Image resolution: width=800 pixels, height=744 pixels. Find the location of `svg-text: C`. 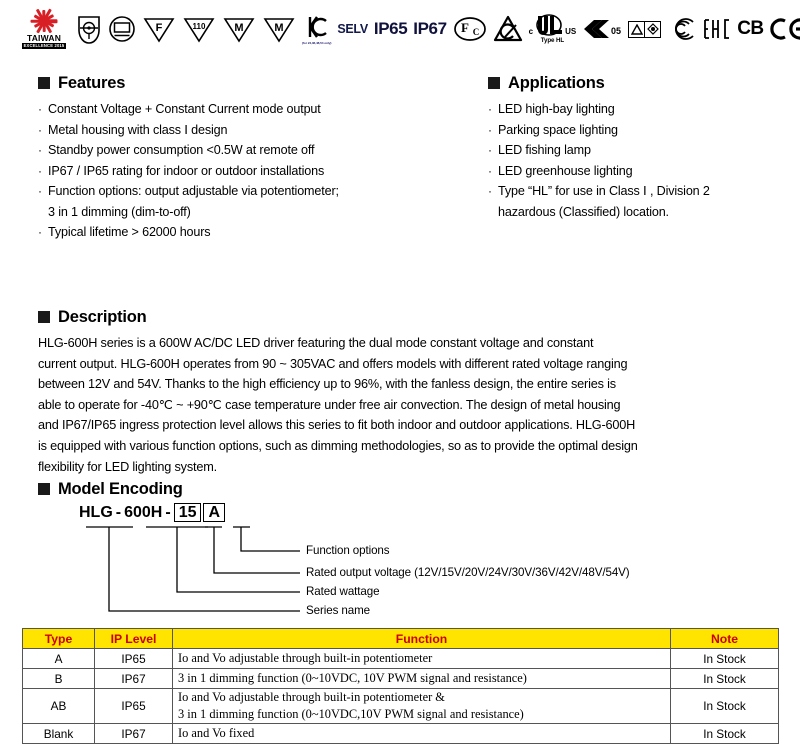

svg-text: C is located at coordinates (475, 32).